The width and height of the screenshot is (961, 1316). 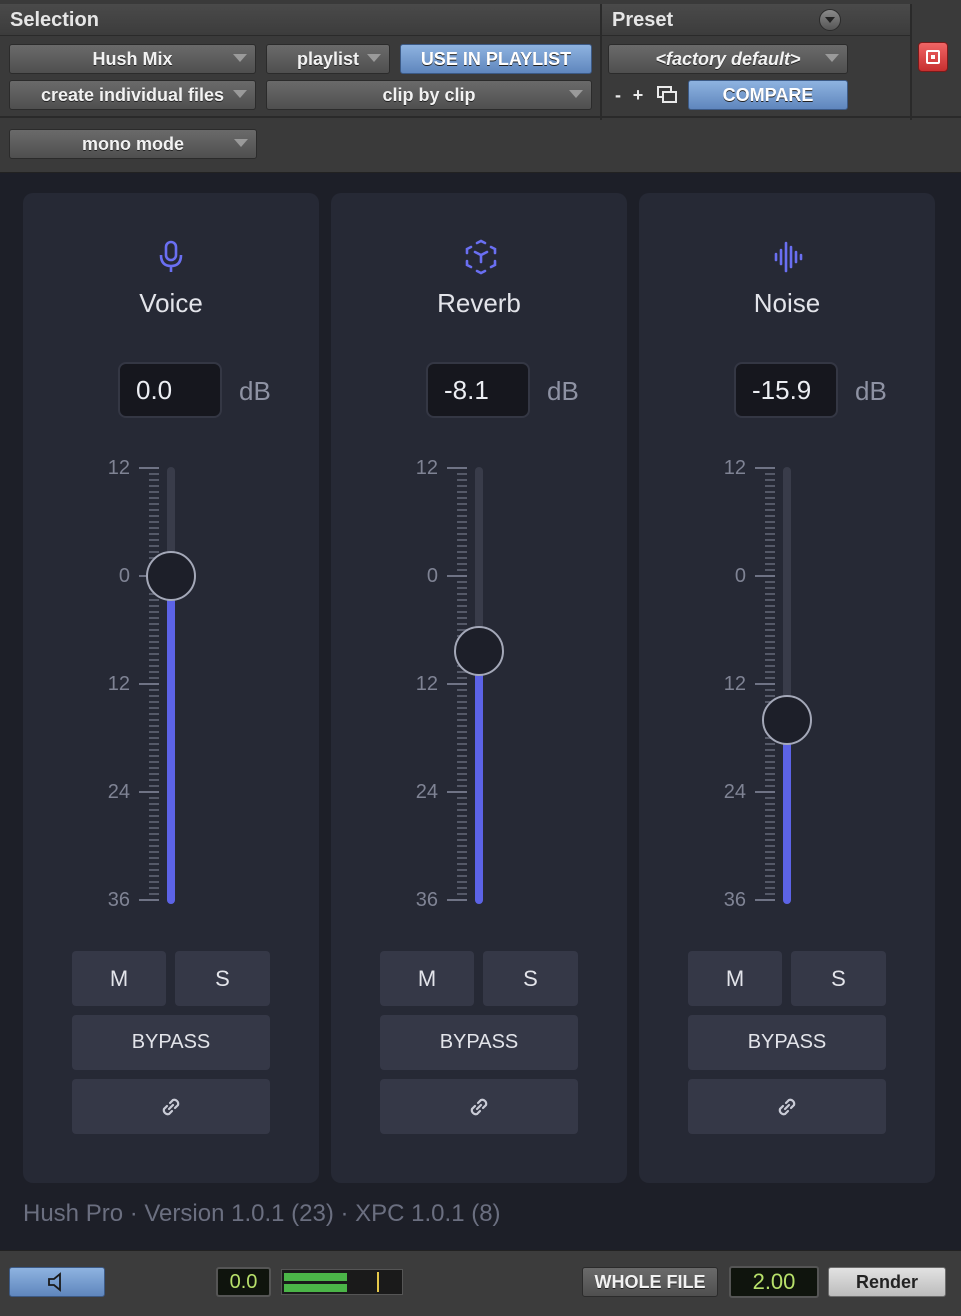 I want to click on use-in-playlist-button: USE IN PLAYLIST, so click(x=496, y=59).